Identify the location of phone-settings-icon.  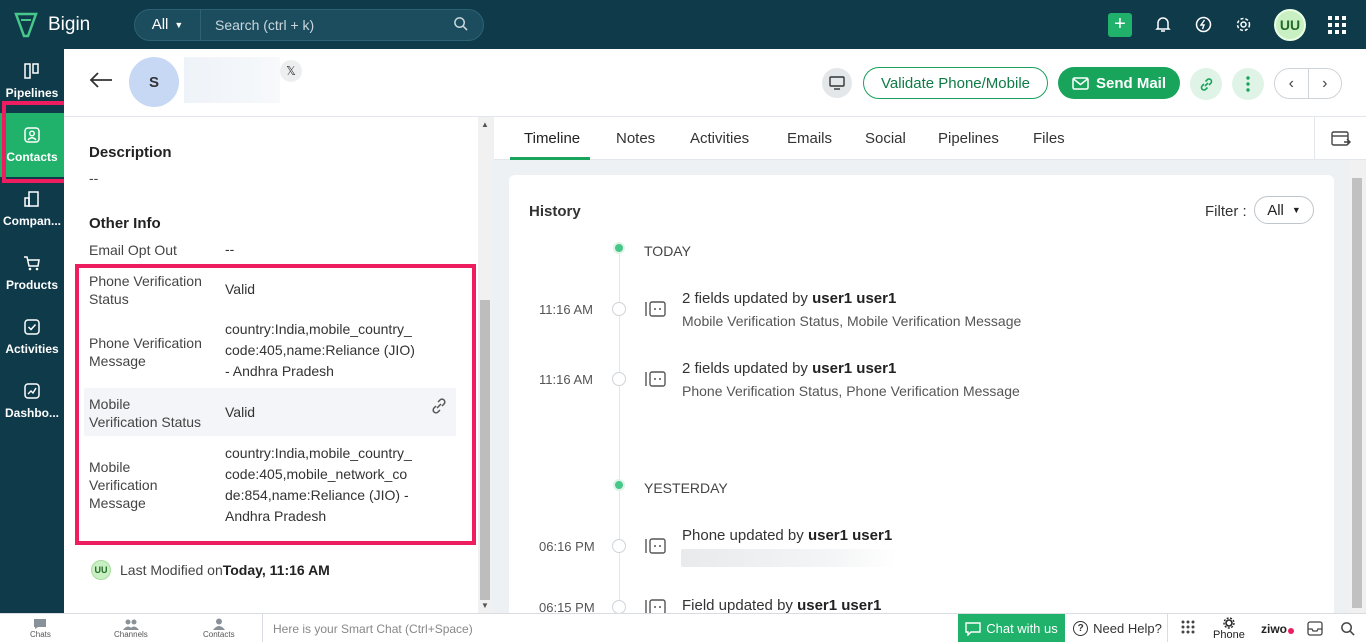
(1229, 623).